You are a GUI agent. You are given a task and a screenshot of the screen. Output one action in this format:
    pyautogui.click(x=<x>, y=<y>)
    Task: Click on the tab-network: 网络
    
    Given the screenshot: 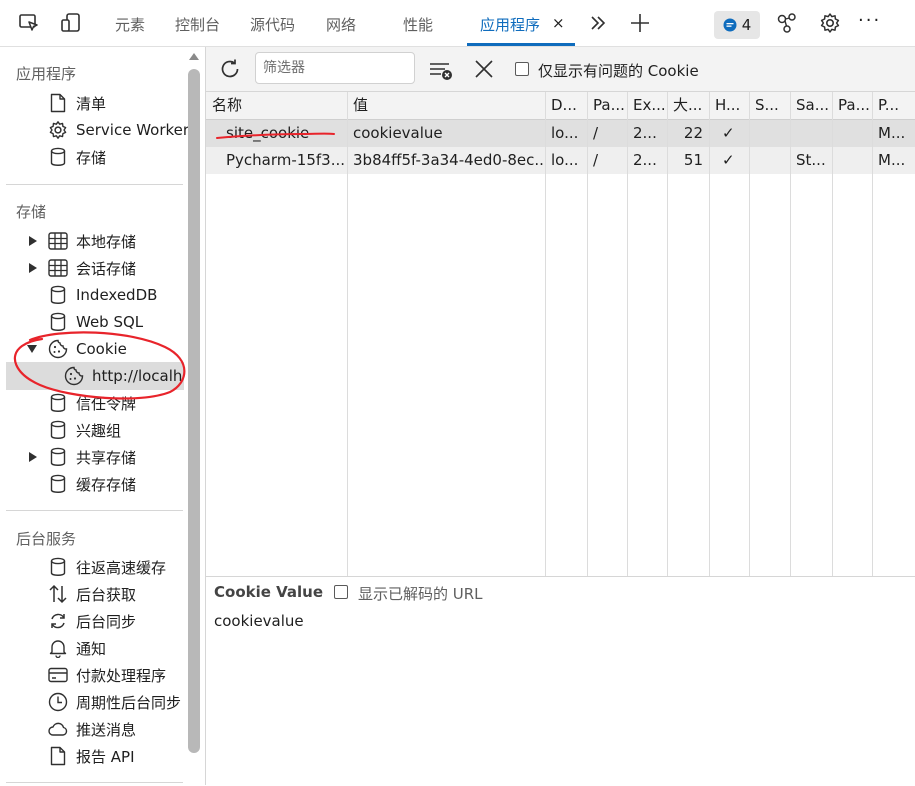 What is the action you would take?
    pyautogui.click(x=341, y=24)
    